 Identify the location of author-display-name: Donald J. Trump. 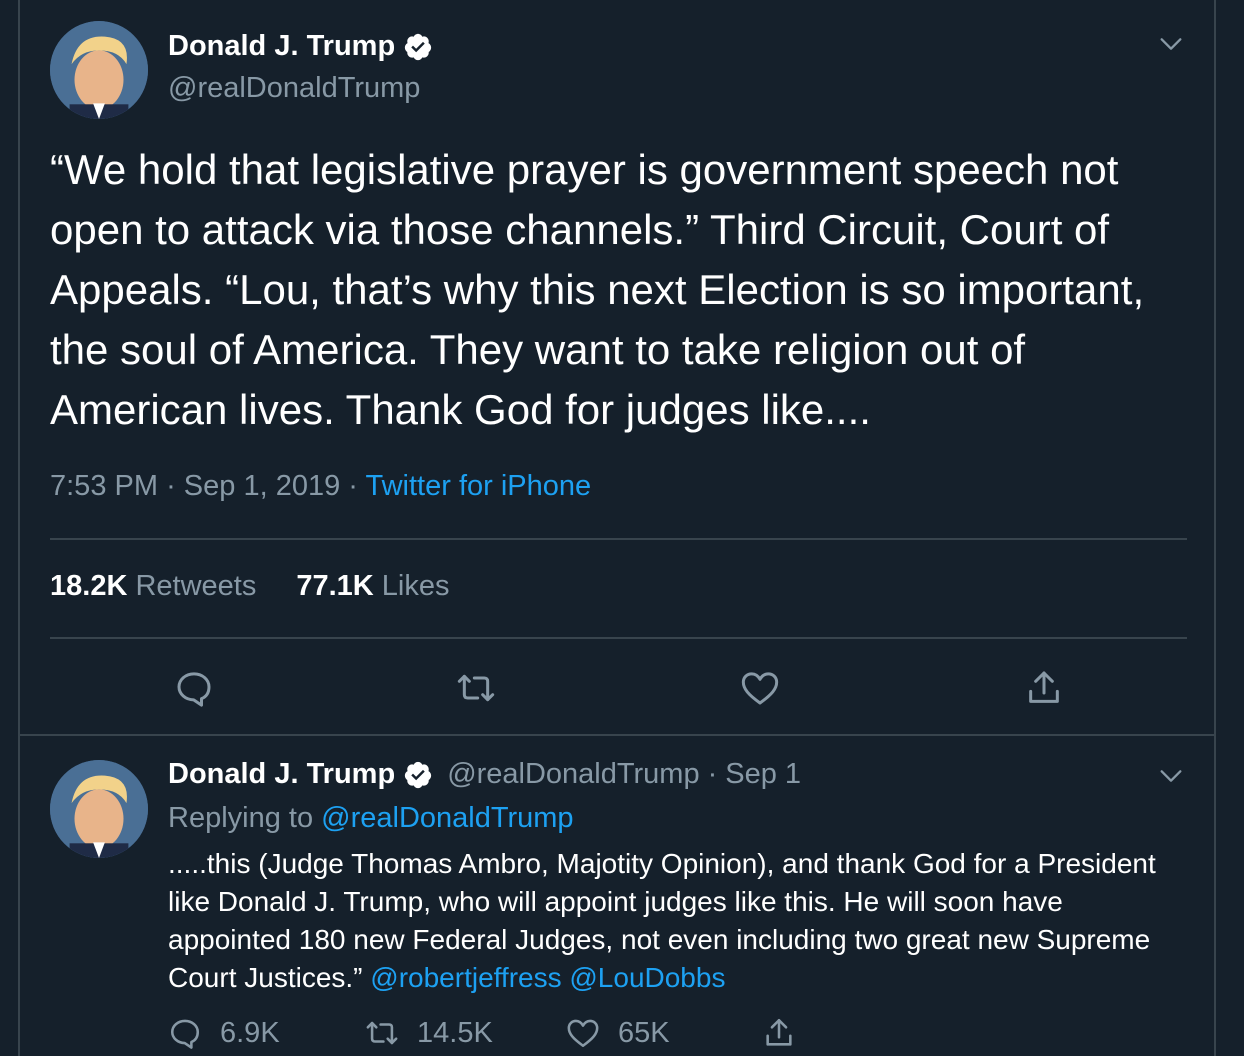
(281, 46).